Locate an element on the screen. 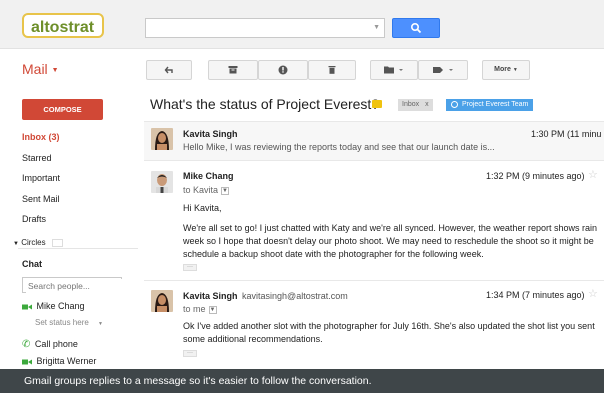 The width and height of the screenshot is (604, 393). search-icon is located at coordinates (416, 28).